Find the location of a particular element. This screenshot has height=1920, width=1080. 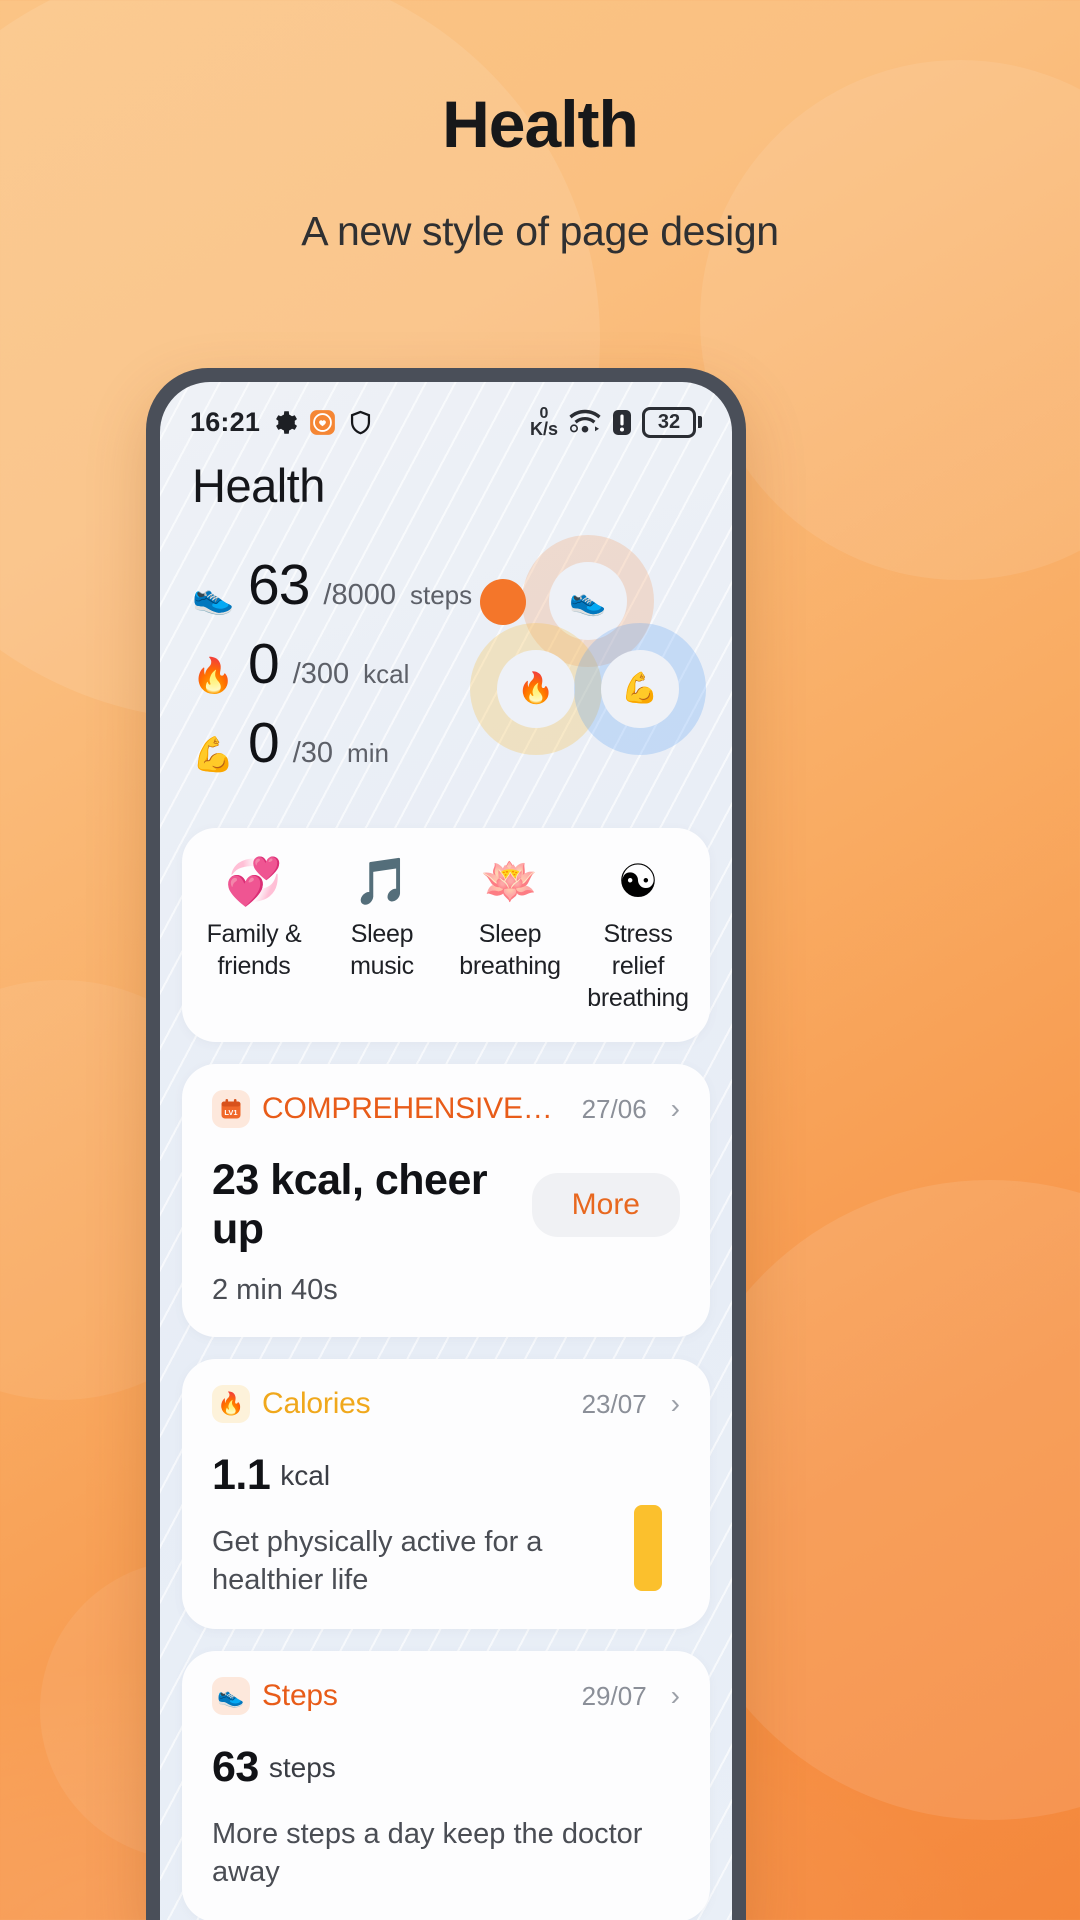

status-time: 16:21 is located at coordinates (225, 421).